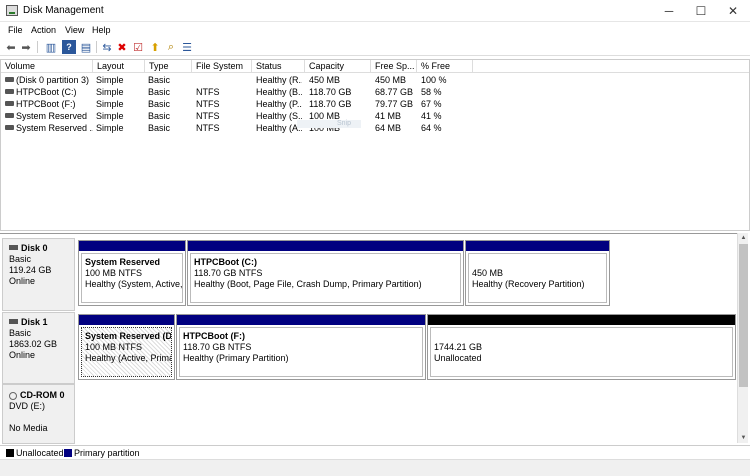 This screenshot has height=476, width=750. Describe the element at coordinates (49, 80) in the screenshot. I see `cell-volume: (Disk 0 partition 3)` at that location.